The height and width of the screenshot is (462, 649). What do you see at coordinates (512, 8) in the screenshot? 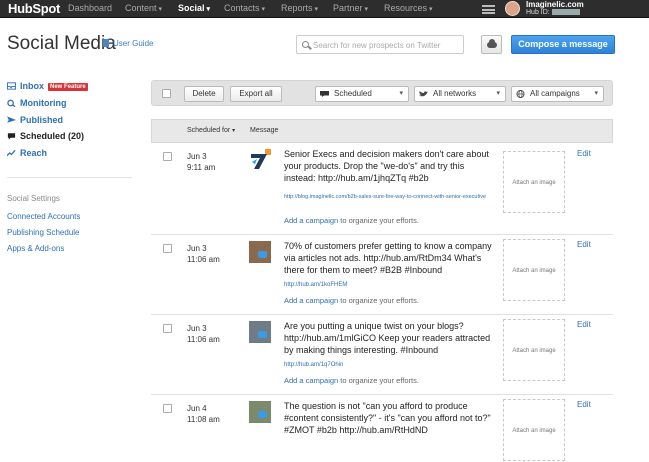
I see `avatar` at bounding box center [512, 8].